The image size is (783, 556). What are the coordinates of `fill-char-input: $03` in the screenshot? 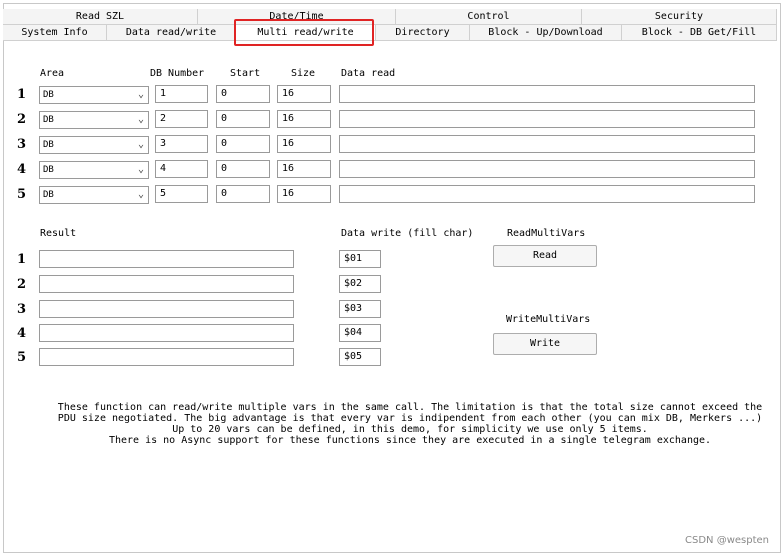 It's located at (360, 309).